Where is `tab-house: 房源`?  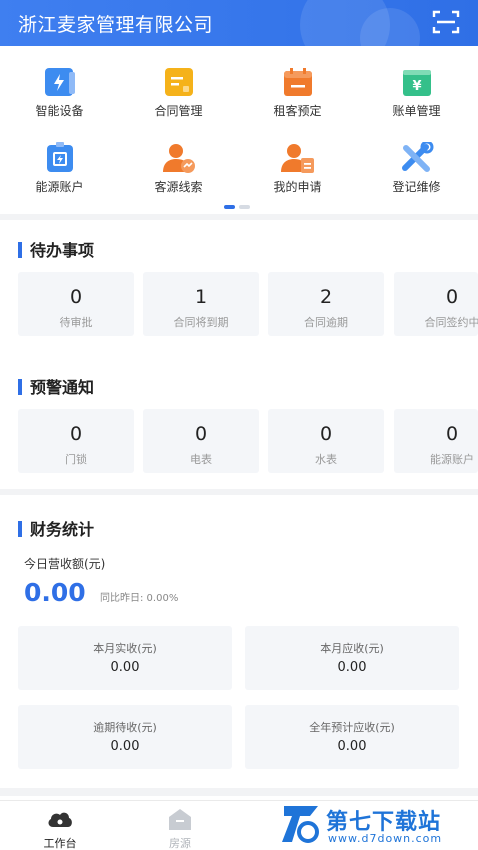 tab-house: 房源 is located at coordinates (180, 825).